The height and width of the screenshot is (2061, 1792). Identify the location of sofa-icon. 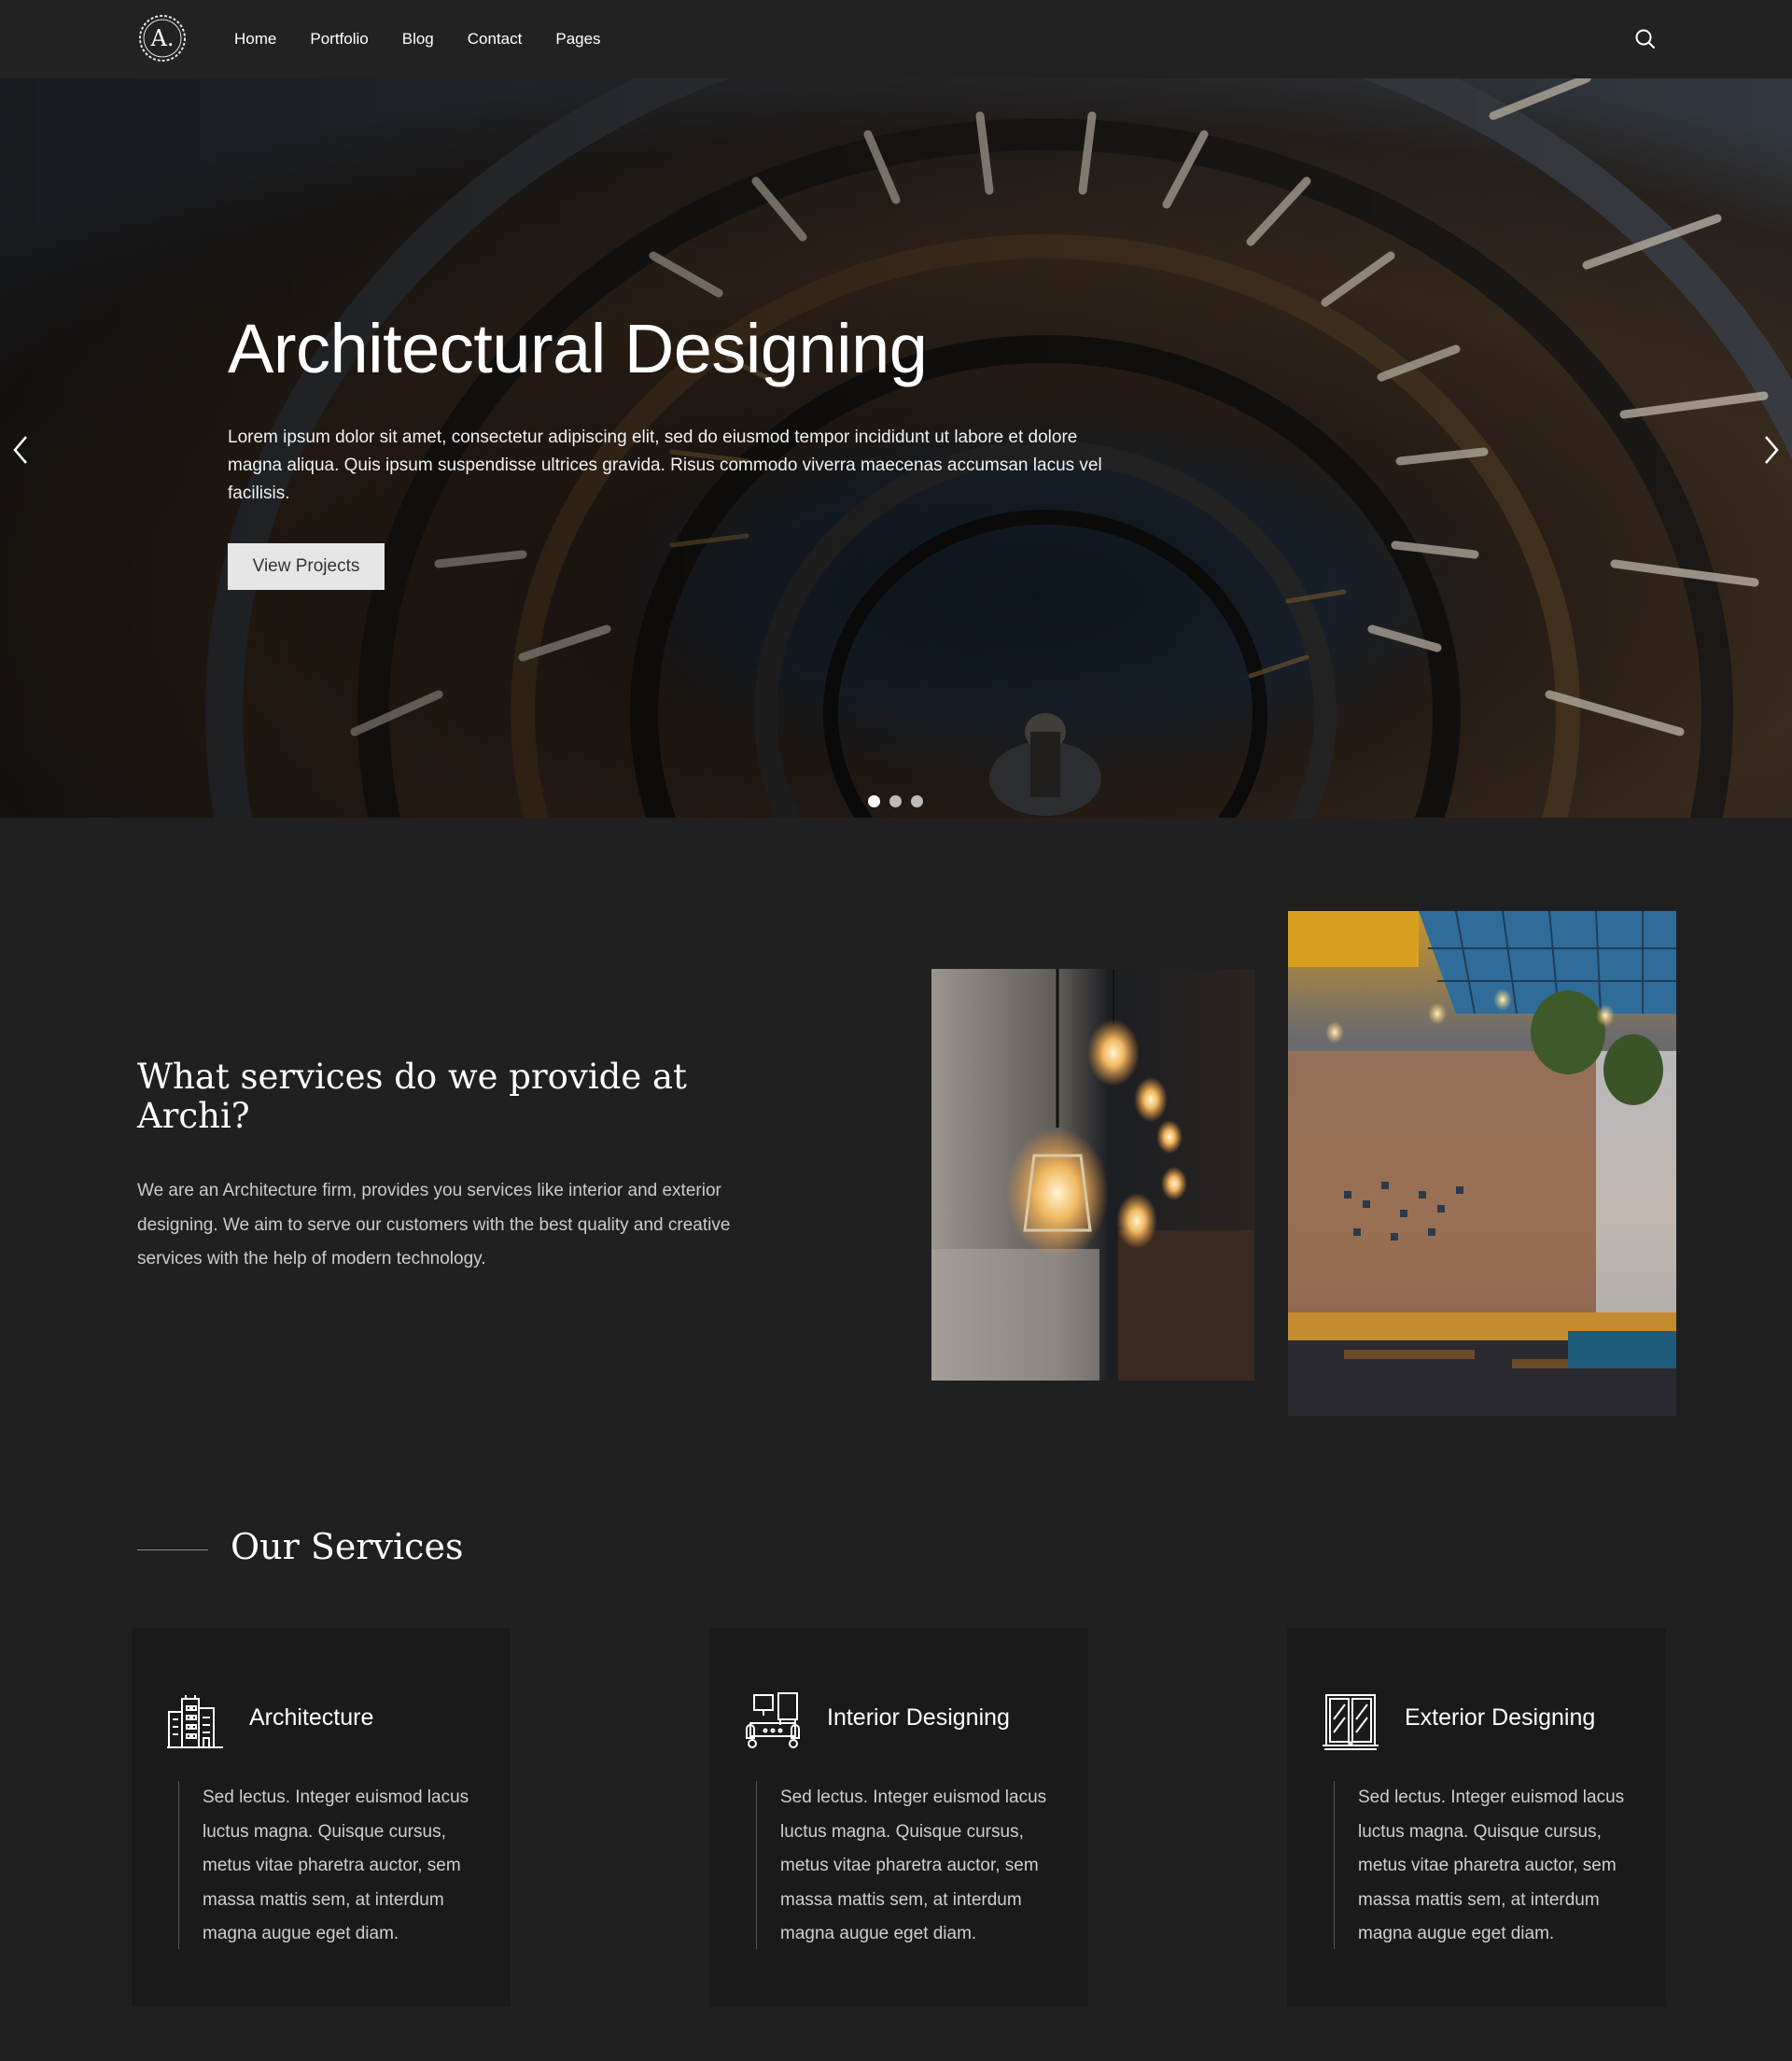
(773, 1721).